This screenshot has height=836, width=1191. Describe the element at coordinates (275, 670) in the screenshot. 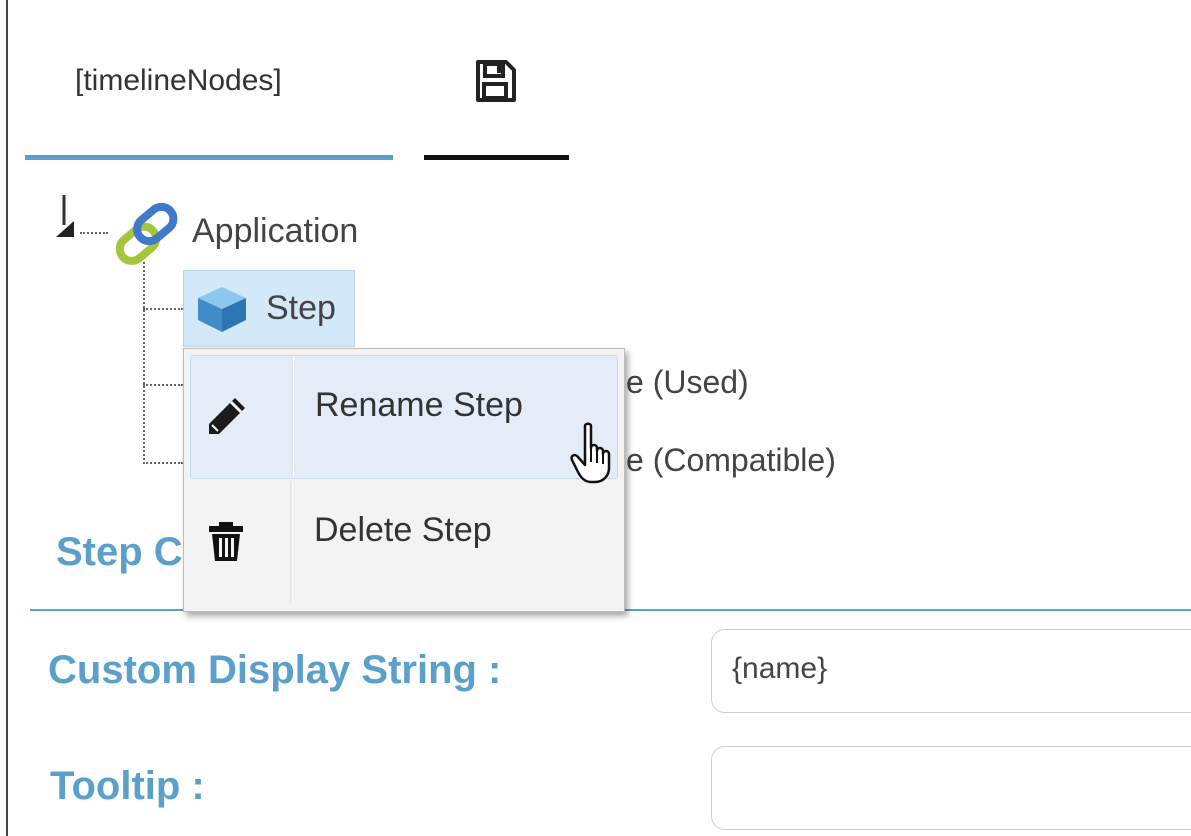

I see `custom-display-string-label: Custom Display String :` at that location.